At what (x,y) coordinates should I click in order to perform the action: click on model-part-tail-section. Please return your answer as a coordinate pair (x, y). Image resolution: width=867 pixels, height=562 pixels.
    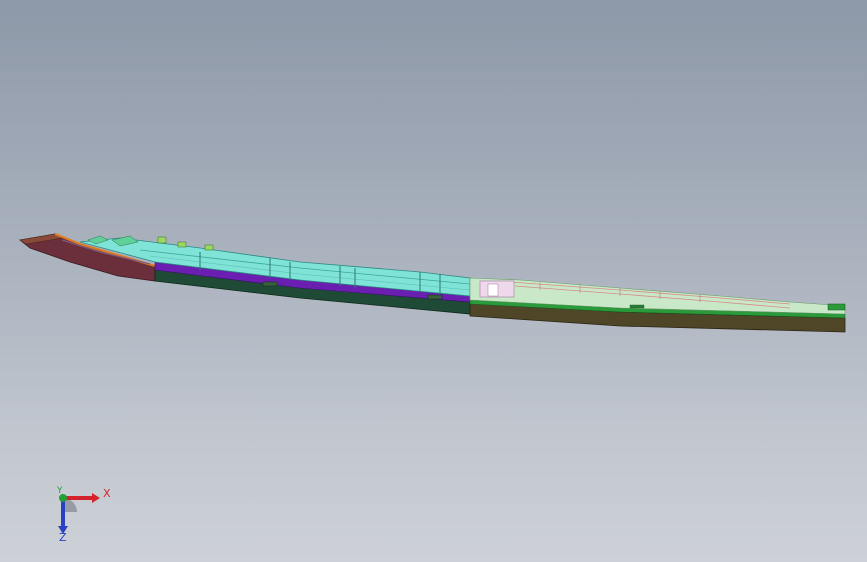
    Looking at the image, I should click on (657, 305).